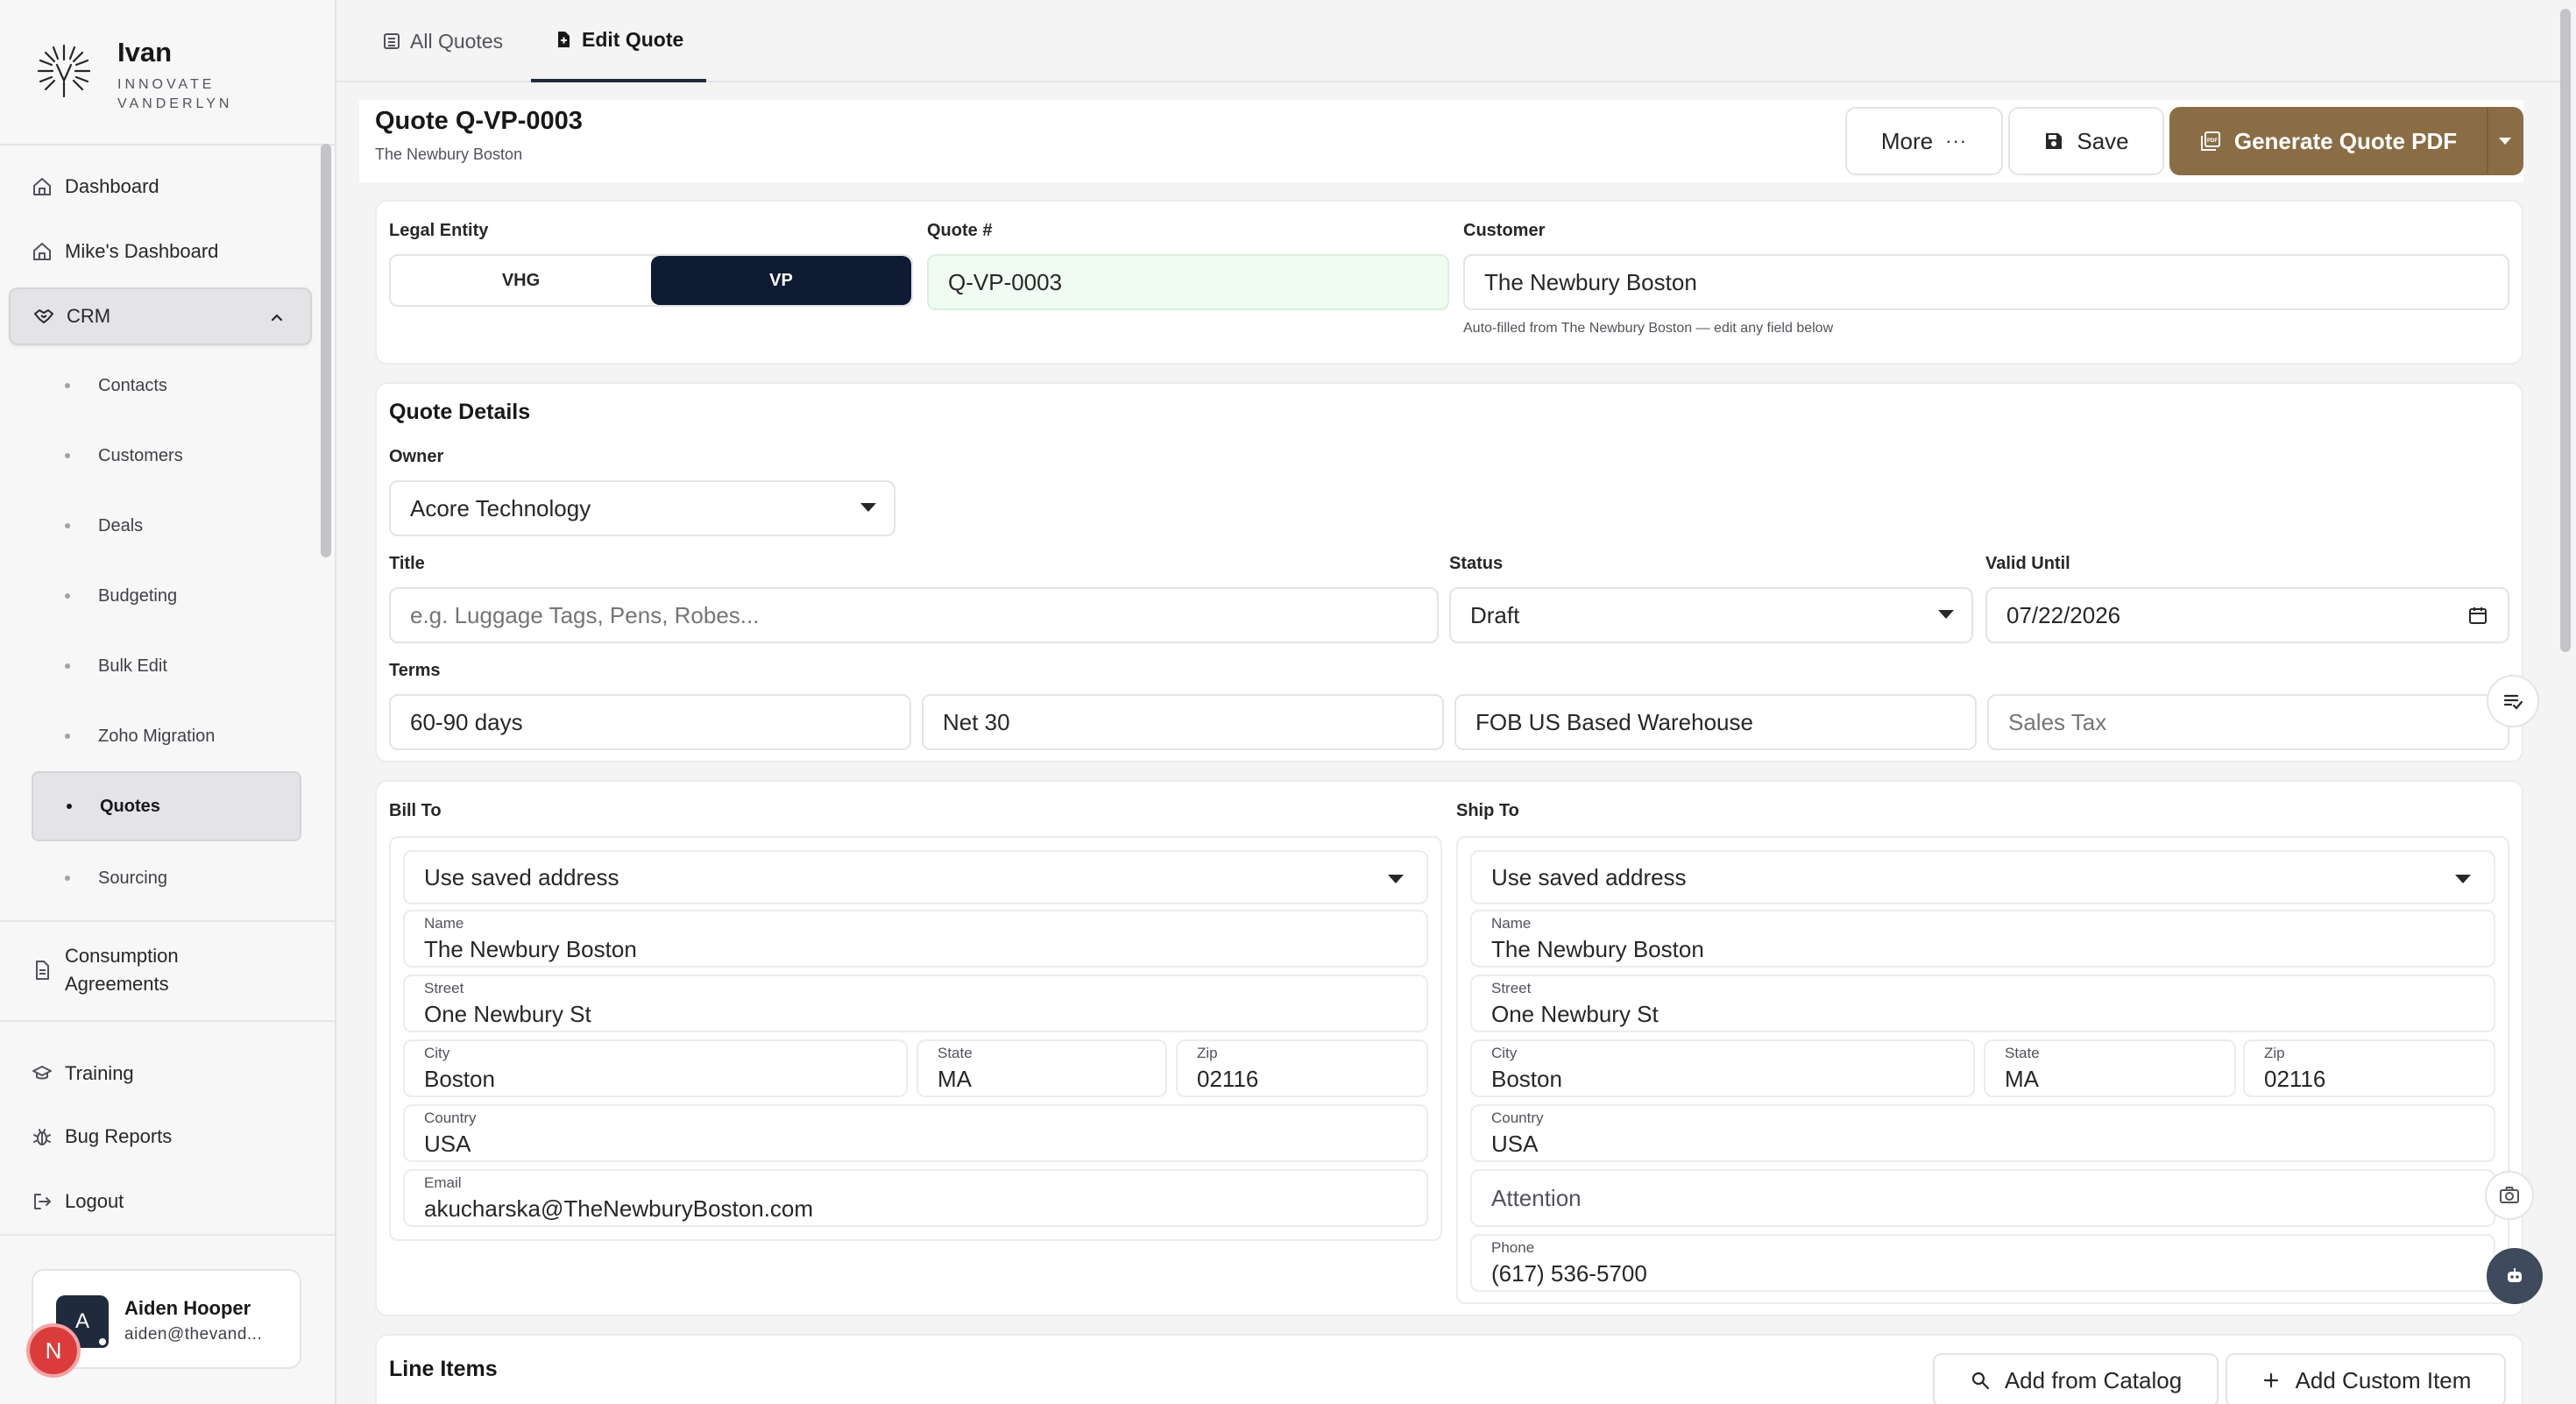 Image resolution: width=2576 pixels, height=1404 pixels. What do you see at coordinates (2027, 563) in the screenshot?
I see `valid-until-label: Valid Until` at bounding box center [2027, 563].